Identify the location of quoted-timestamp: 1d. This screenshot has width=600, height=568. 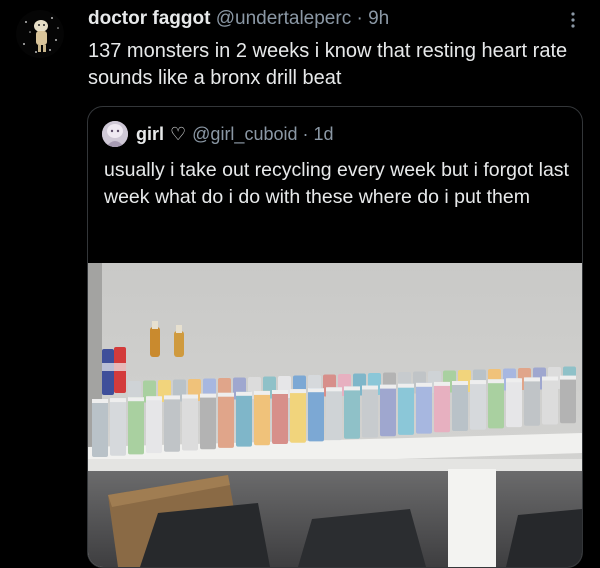
(323, 134).